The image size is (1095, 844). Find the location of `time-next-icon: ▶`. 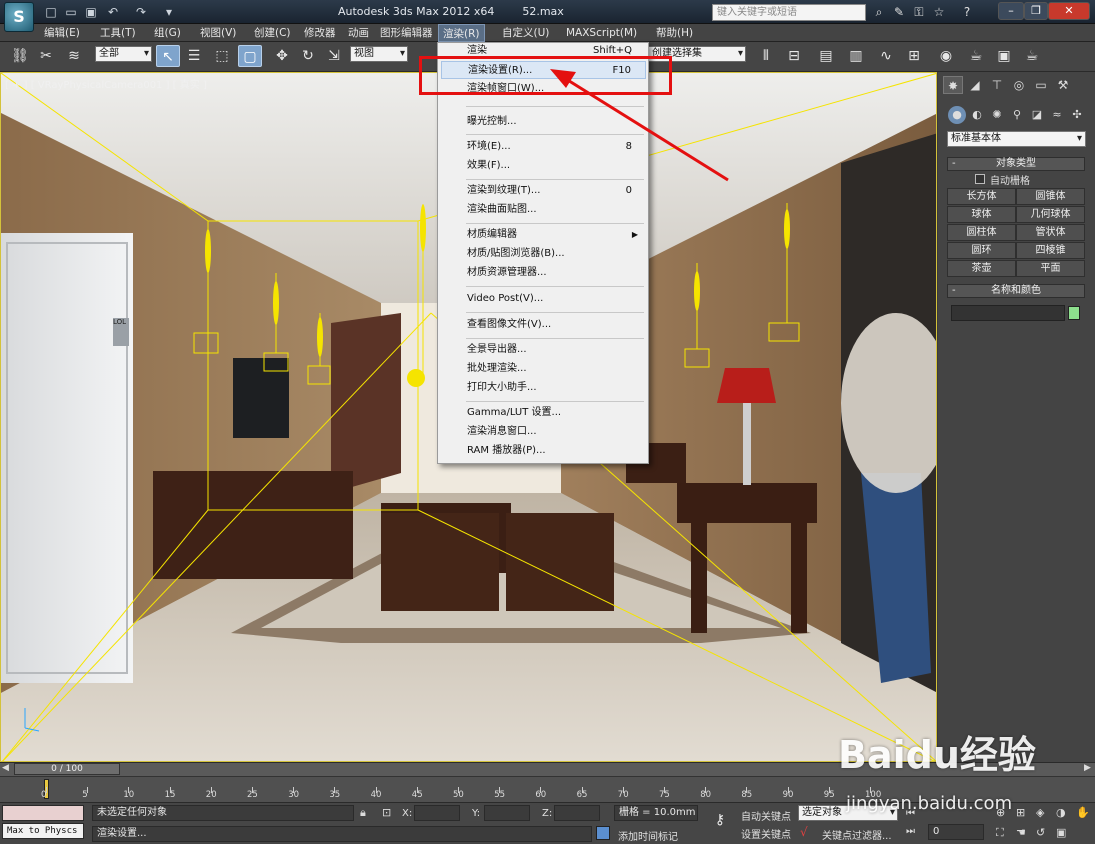

time-next-icon: ▶ is located at coordinates (1087, 768).